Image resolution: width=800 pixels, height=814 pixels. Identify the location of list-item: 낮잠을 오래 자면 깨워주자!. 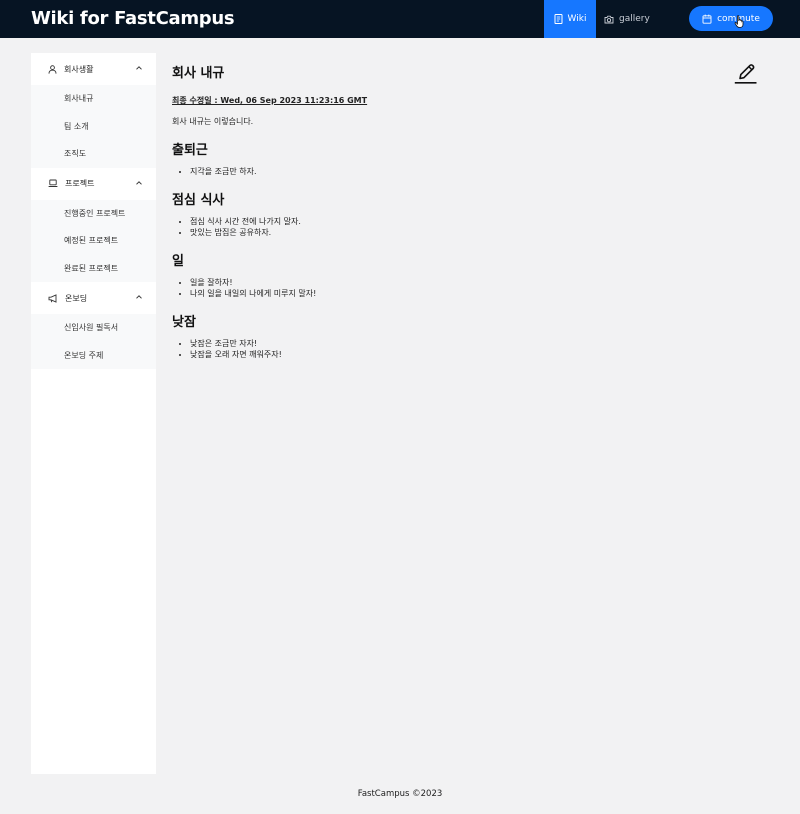
(481, 354).